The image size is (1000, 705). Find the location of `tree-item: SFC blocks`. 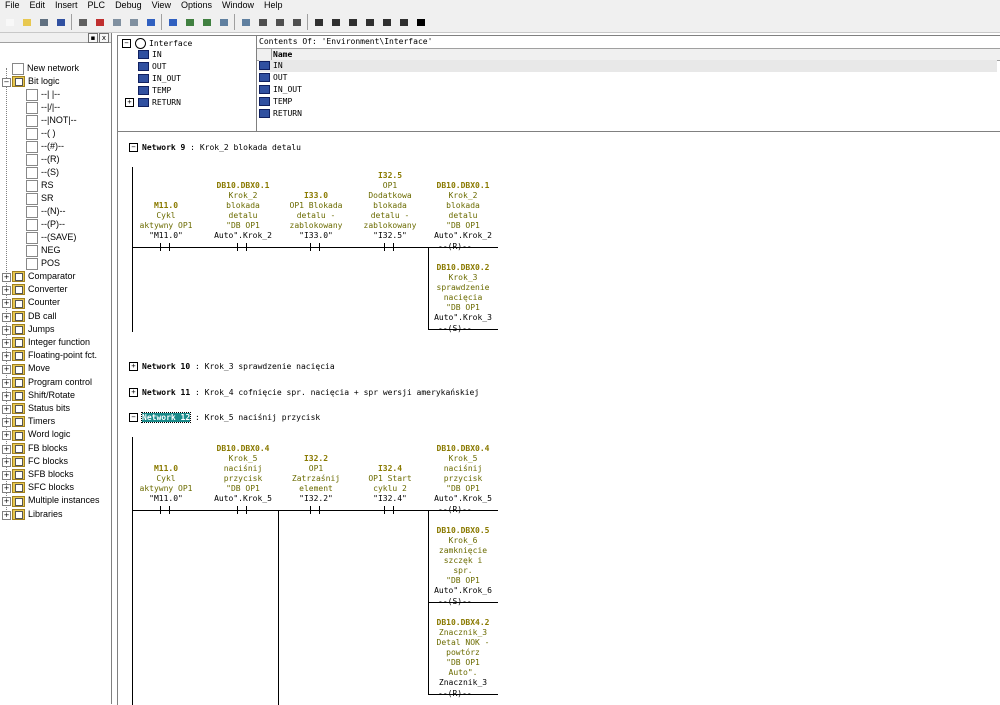

tree-item: SFC blocks is located at coordinates (43, 487).